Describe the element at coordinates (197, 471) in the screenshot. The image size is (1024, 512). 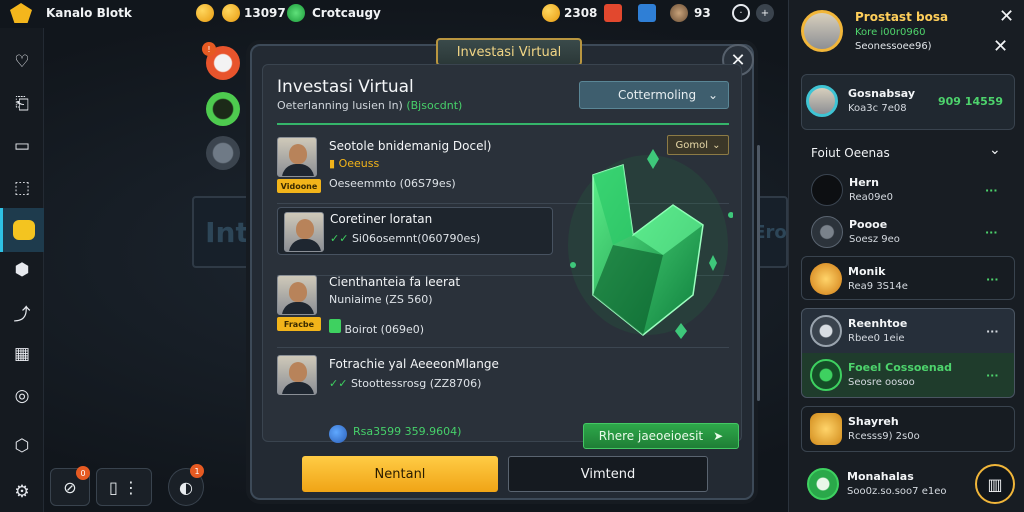
I see `notification-badge: 1` at that location.